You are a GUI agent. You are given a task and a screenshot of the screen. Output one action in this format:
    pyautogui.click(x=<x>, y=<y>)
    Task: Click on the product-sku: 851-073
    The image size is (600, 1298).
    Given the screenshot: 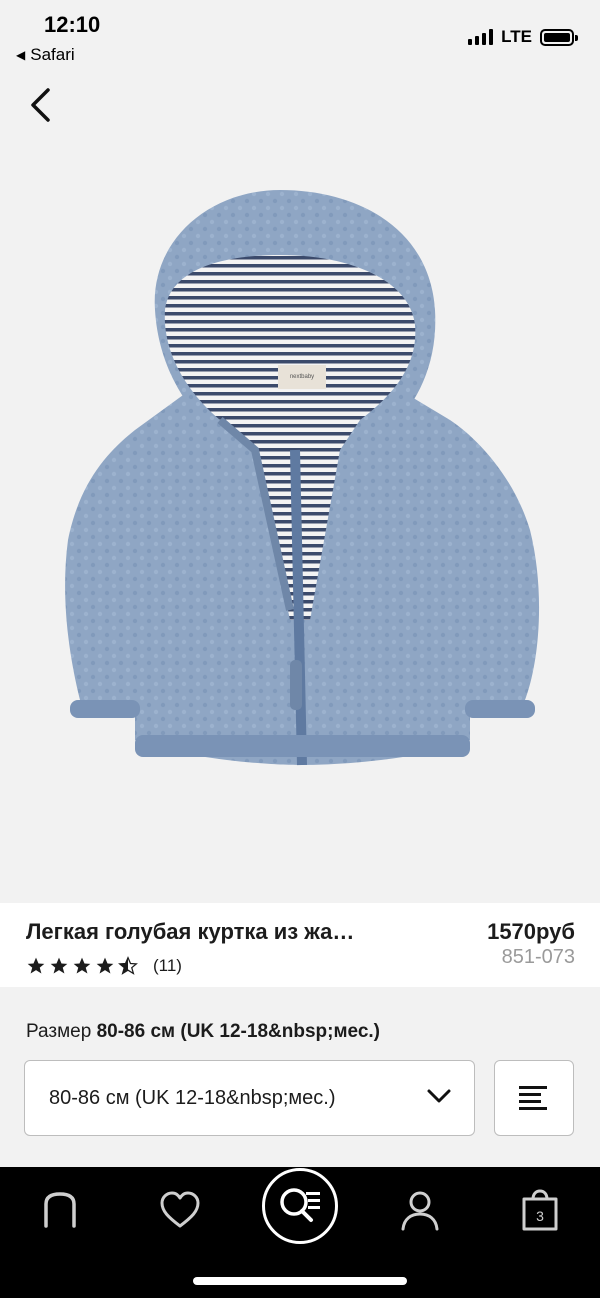 What is the action you would take?
    pyautogui.click(x=538, y=957)
    